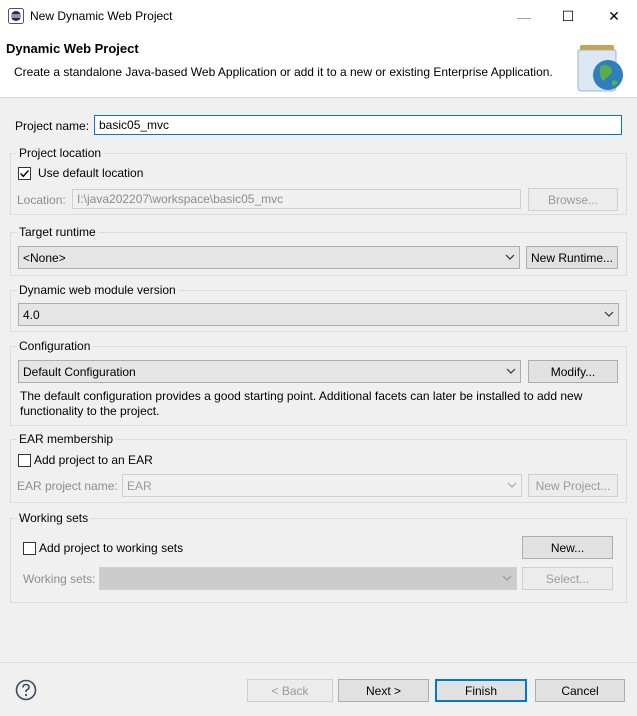 The height and width of the screenshot is (716, 637). Describe the element at coordinates (59, 579) in the screenshot. I see `working-sets-label: Working sets:` at that location.